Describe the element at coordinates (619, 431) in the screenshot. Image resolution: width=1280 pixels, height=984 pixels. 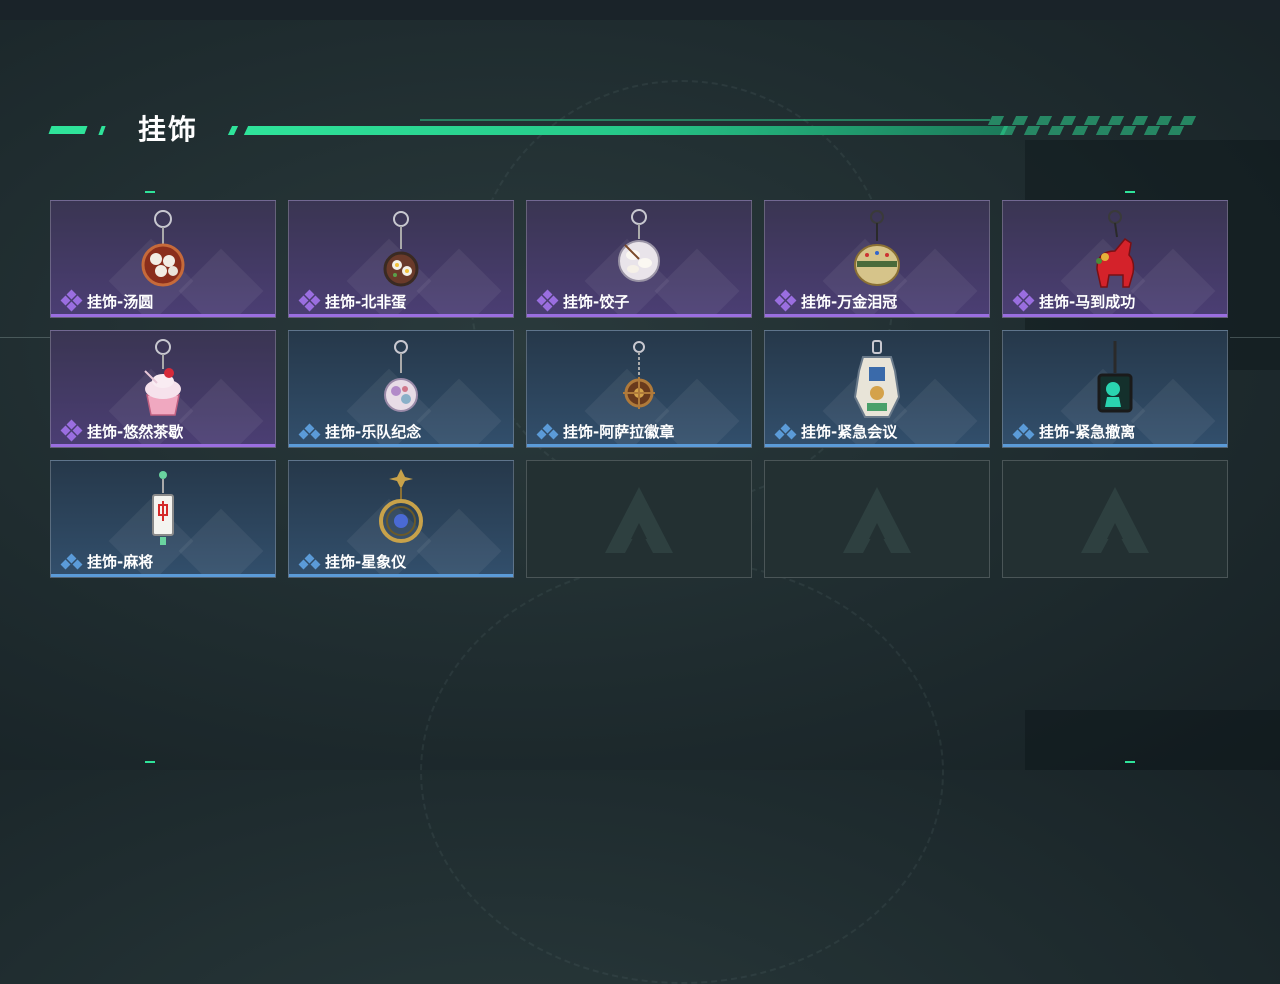
I see `charm-name: 挂饰-阿萨拉徽章` at that location.